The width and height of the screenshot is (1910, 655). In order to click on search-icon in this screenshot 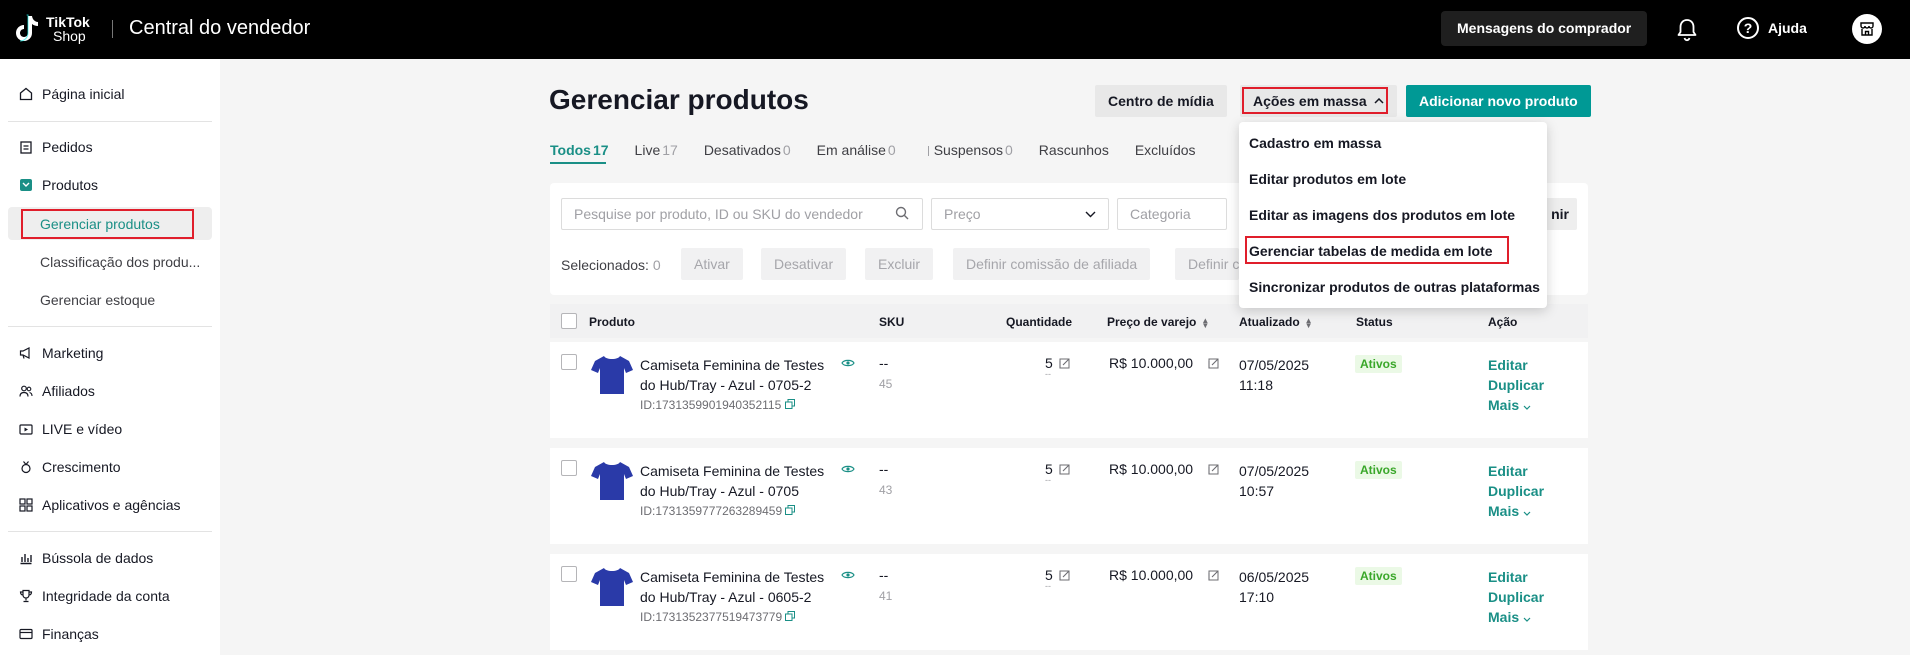, I will do `click(902, 213)`.